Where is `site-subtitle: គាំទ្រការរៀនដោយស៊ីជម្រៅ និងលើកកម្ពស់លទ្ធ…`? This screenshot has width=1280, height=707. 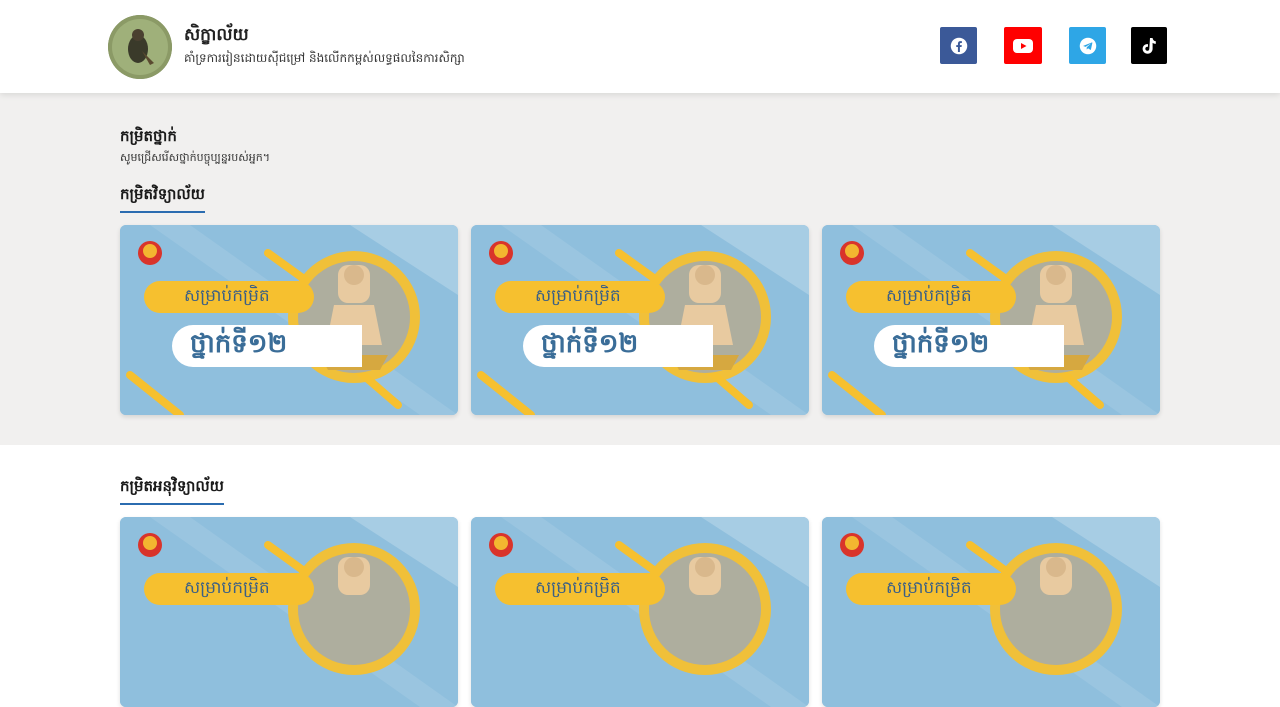
site-subtitle: គាំទ្រការរៀនដោយស៊ីជម្រៅ និងលើកកម្ពស់លទ្ធ… is located at coordinates (324, 58).